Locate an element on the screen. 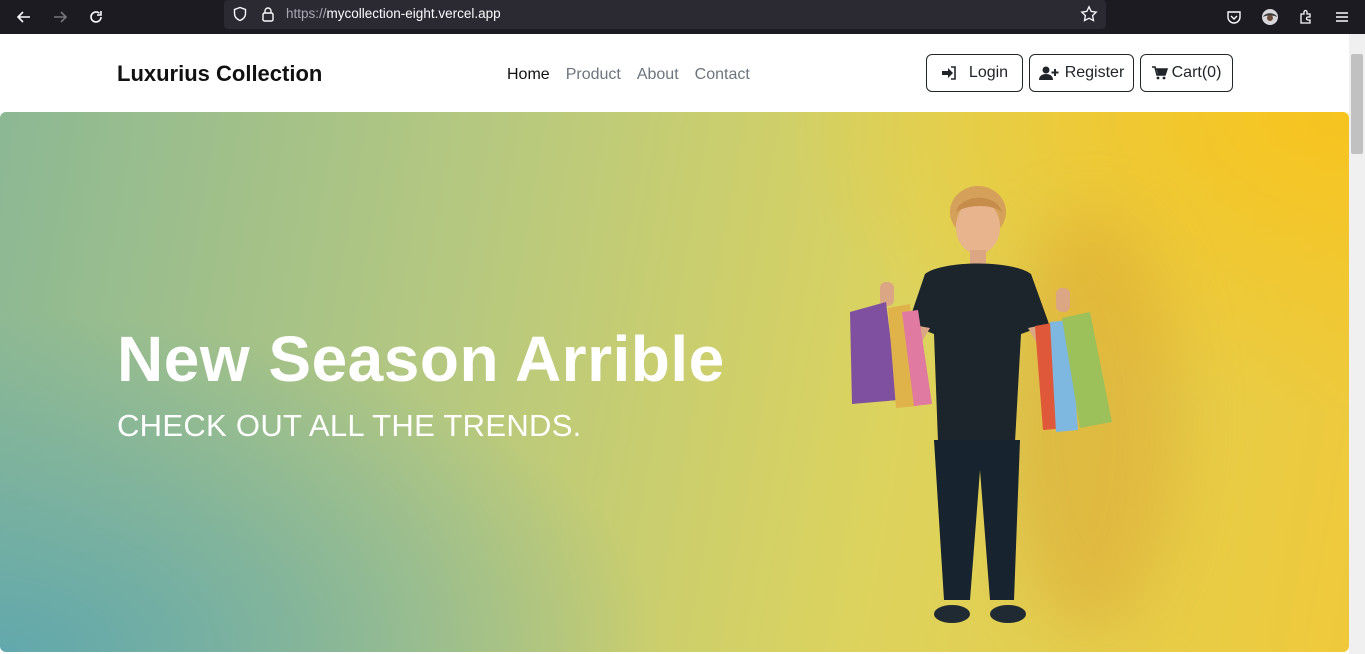 The image size is (1365, 654). nav-link-contact: Contact is located at coordinates (722, 75).